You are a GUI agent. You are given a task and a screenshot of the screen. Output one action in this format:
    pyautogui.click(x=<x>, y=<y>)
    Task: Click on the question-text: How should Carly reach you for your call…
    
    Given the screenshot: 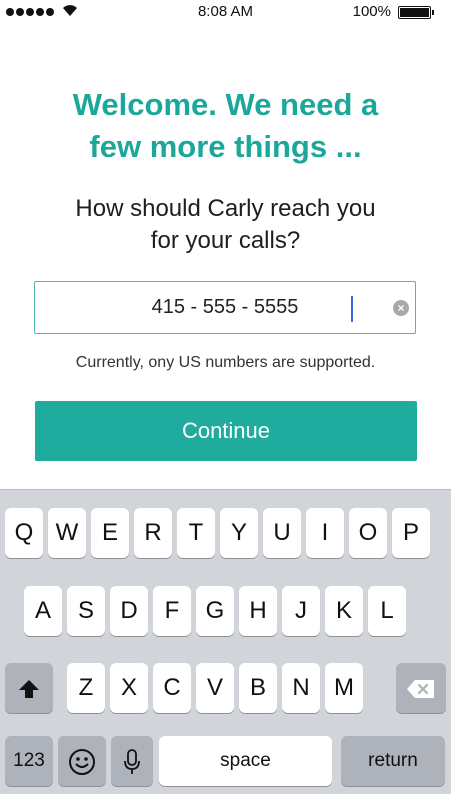 What is the action you would take?
    pyautogui.click(x=225, y=225)
    